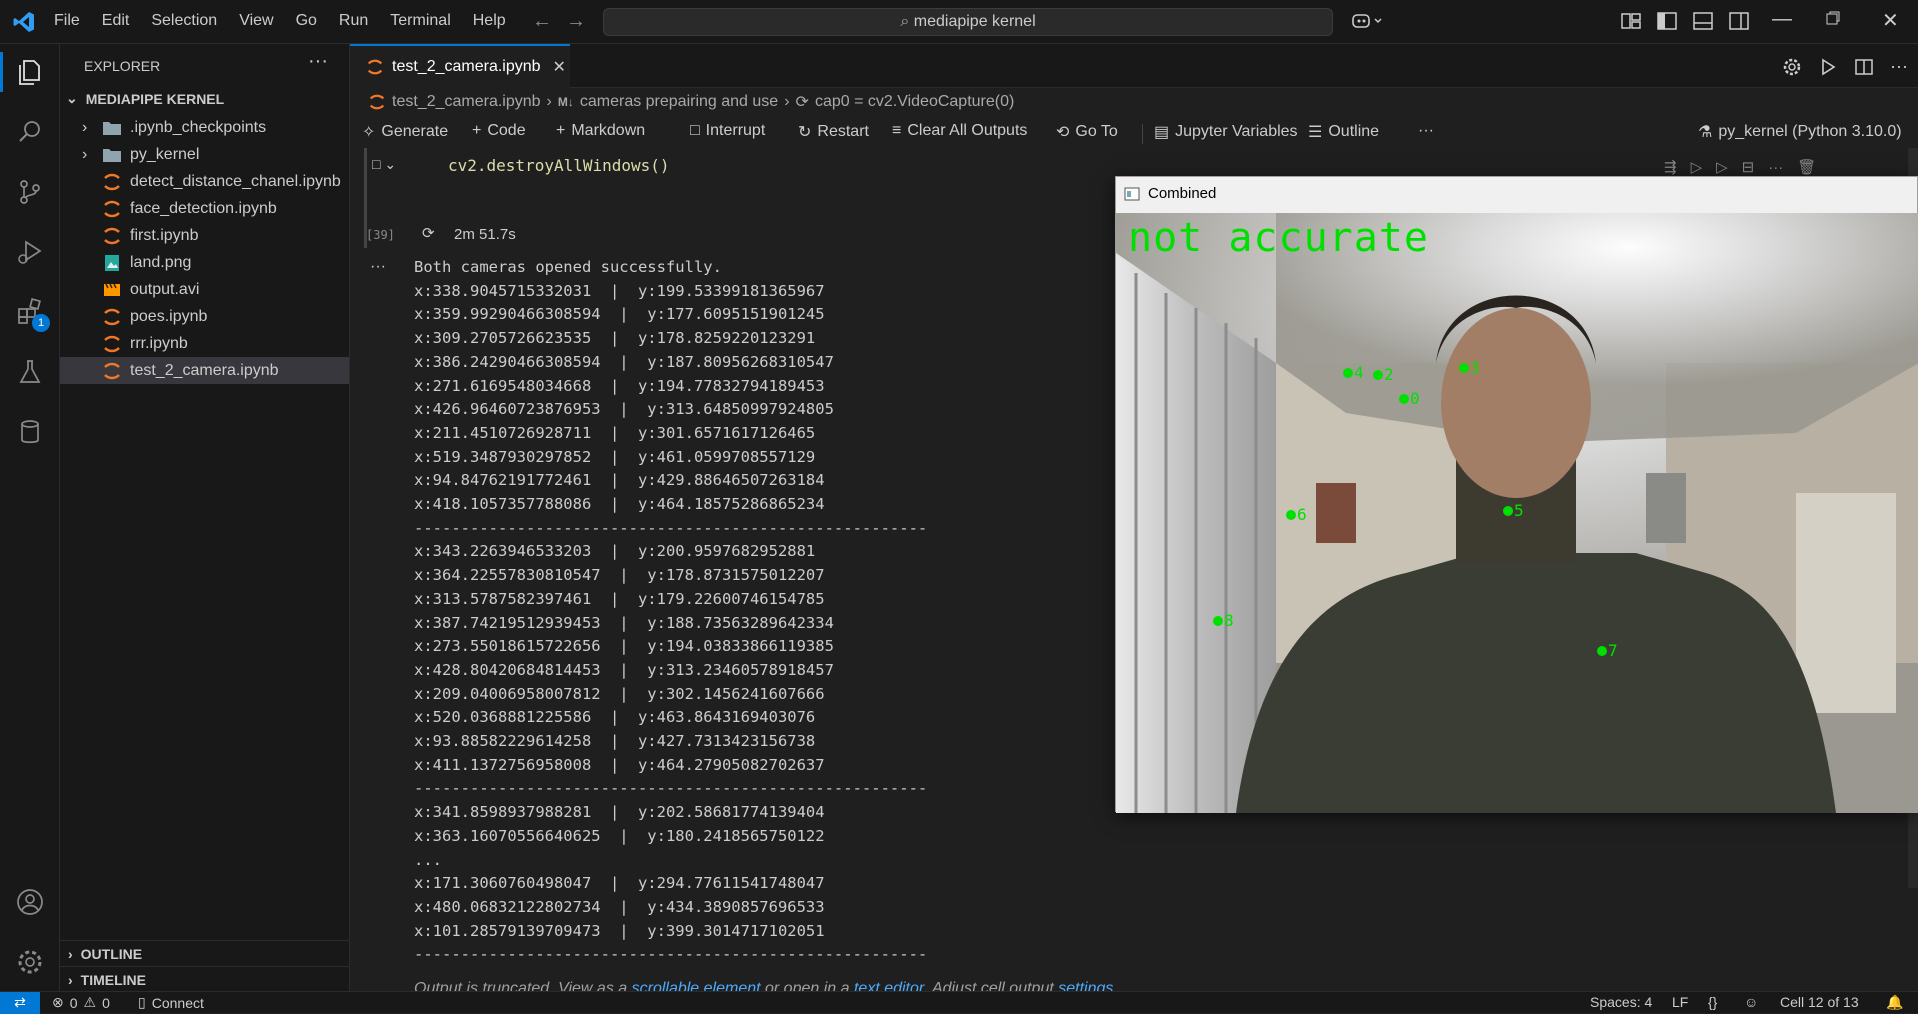  I want to click on sidebar-more-icon: ···, so click(318, 61).